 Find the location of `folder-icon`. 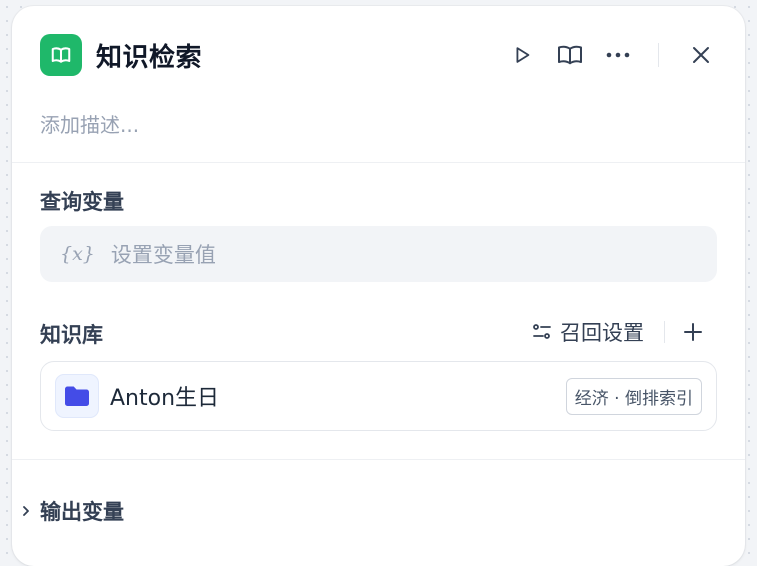

folder-icon is located at coordinates (77, 396).